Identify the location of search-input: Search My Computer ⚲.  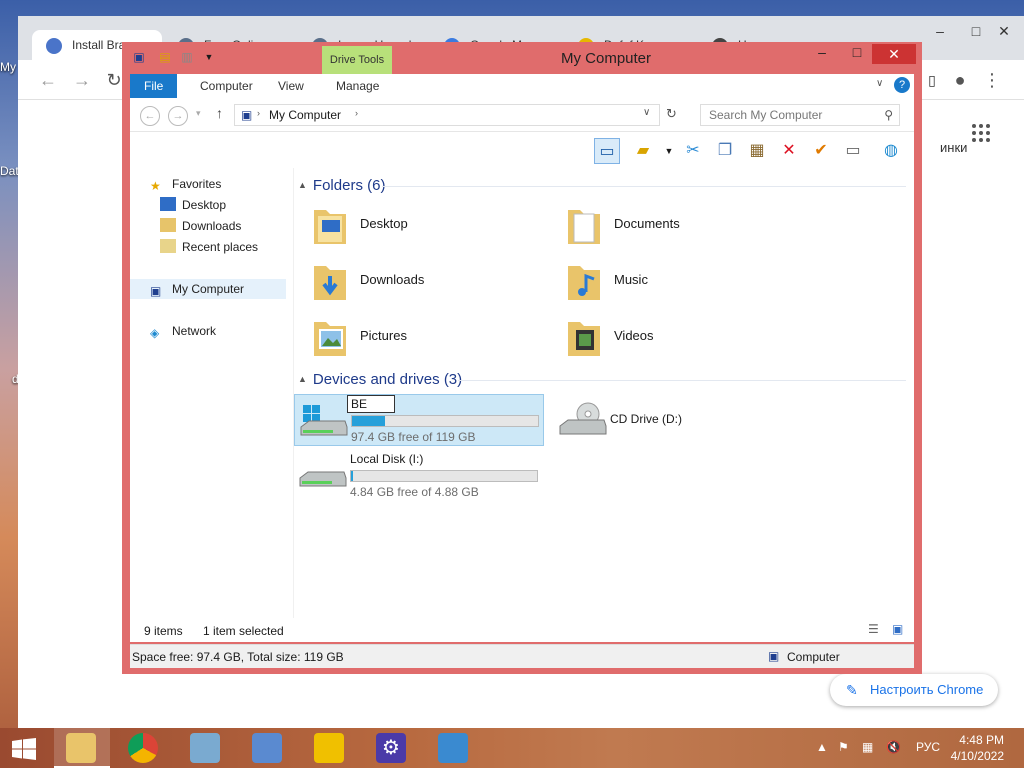
(800, 115).